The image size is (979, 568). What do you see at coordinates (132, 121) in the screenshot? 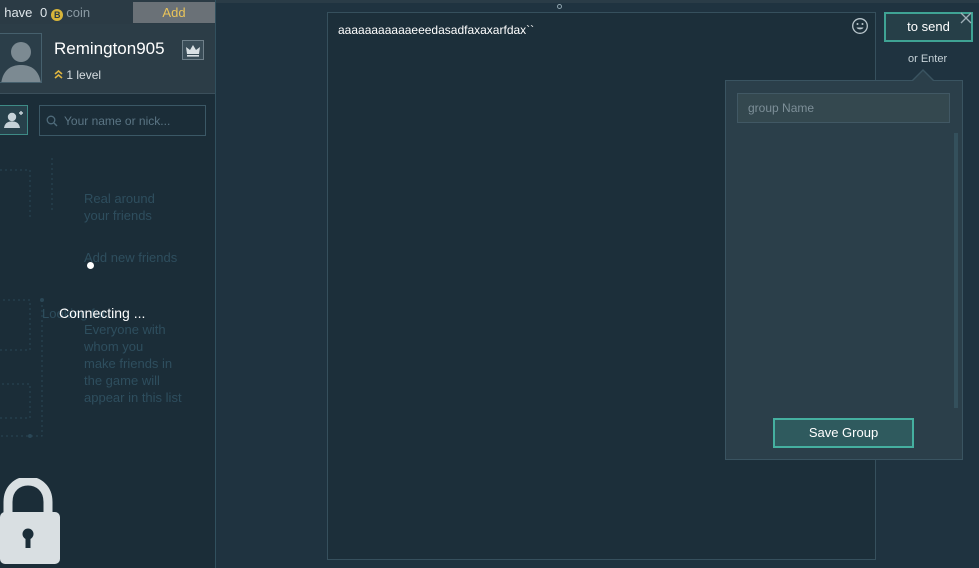
I see `search-input` at bounding box center [132, 121].